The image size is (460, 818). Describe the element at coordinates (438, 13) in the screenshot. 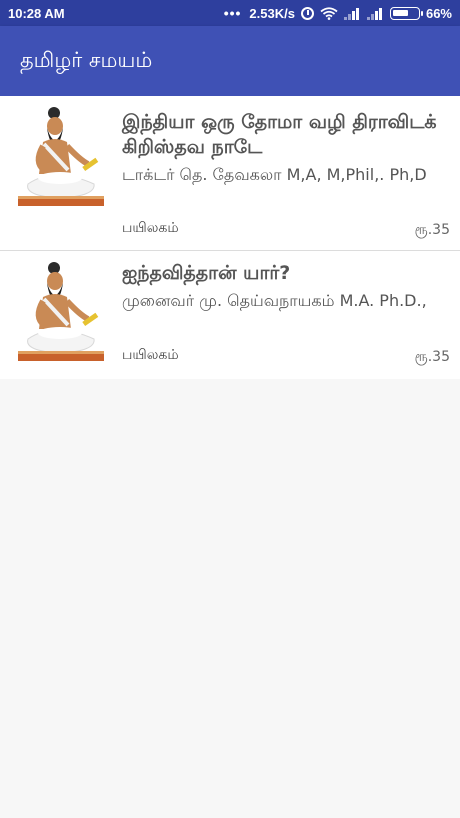

I see `battery-percent: 66%` at that location.